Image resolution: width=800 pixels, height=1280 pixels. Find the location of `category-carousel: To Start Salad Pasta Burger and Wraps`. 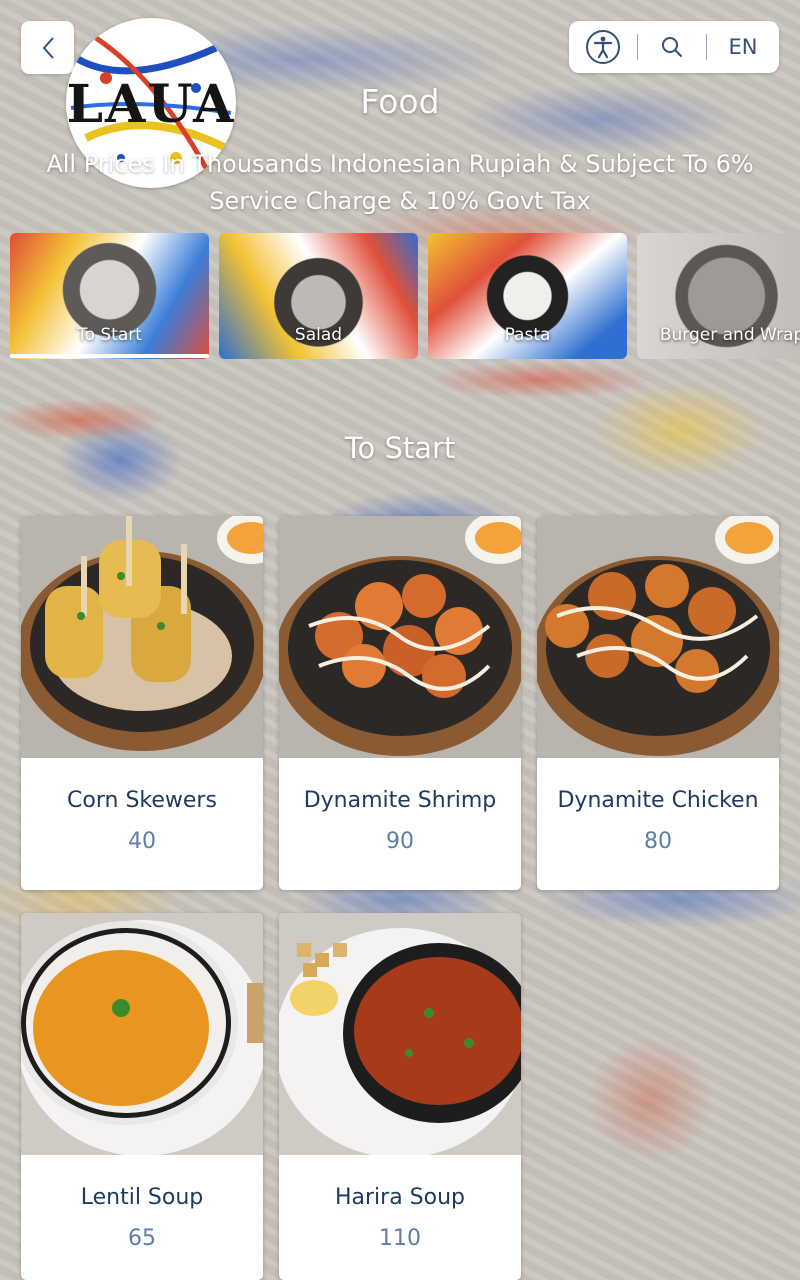

category-carousel: To Start Salad Pasta Burger and Wraps is located at coordinates (405, 297).